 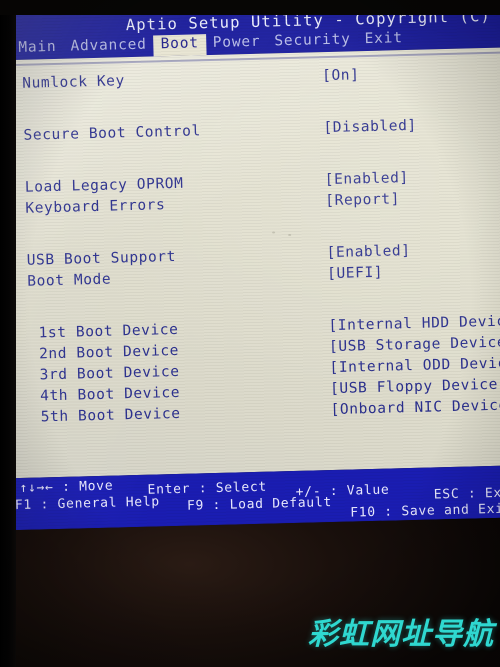 I want to click on tab-boot: Boot, so click(x=180, y=45).